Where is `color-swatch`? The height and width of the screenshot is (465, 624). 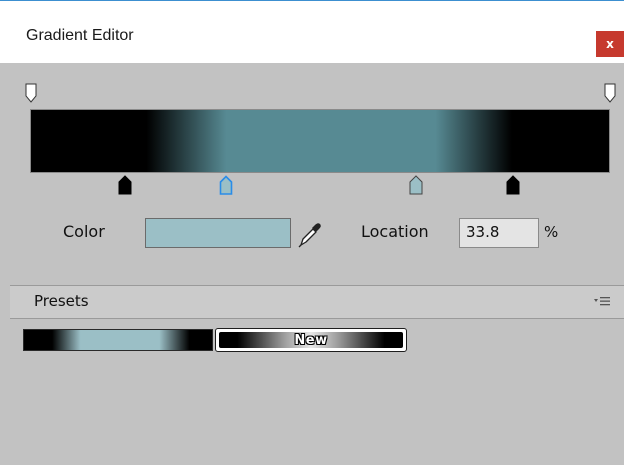
color-swatch is located at coordinates (218, 233).